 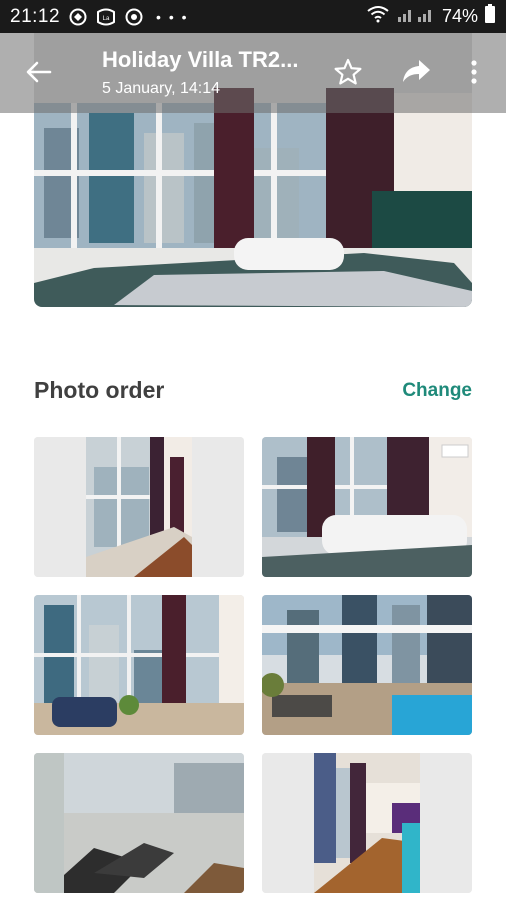 What do you see at coordinates (134, 17) in the screenshot?
I see `chrome-icon` at bounding box center [134, 17].